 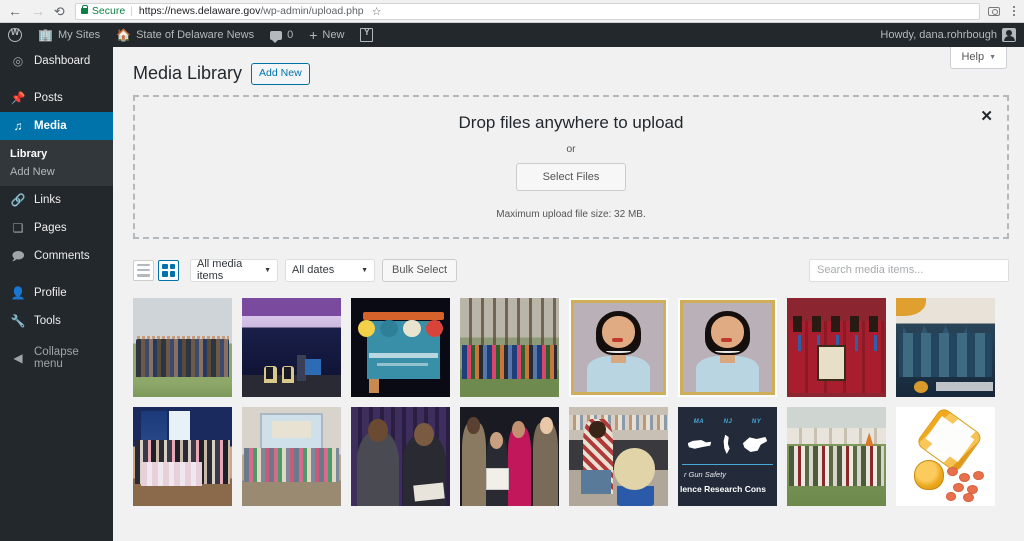 What do you see at coordinates (143, 270) in the screenshot?
I see `list-view-icon` at bounding box center [143, 270].